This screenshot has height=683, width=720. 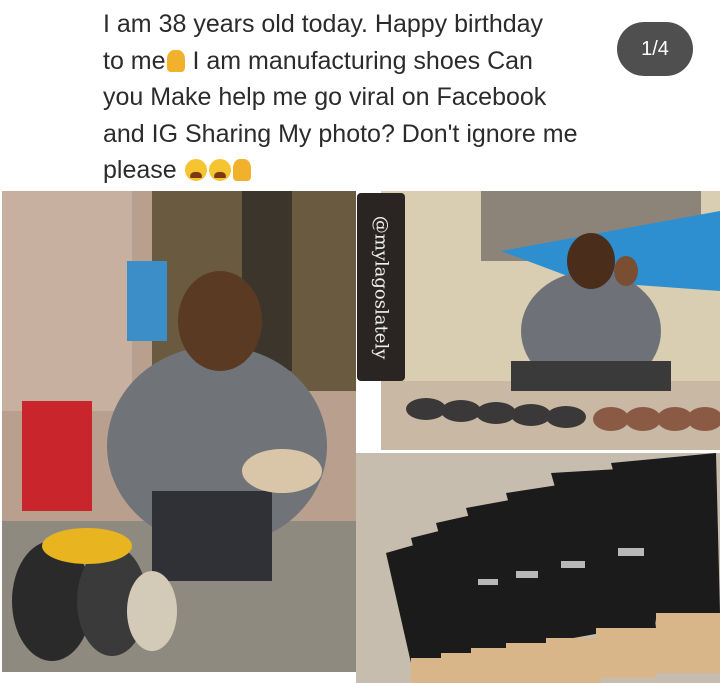 I want to click on caption-line-5: please, so click(x=383, y=170).